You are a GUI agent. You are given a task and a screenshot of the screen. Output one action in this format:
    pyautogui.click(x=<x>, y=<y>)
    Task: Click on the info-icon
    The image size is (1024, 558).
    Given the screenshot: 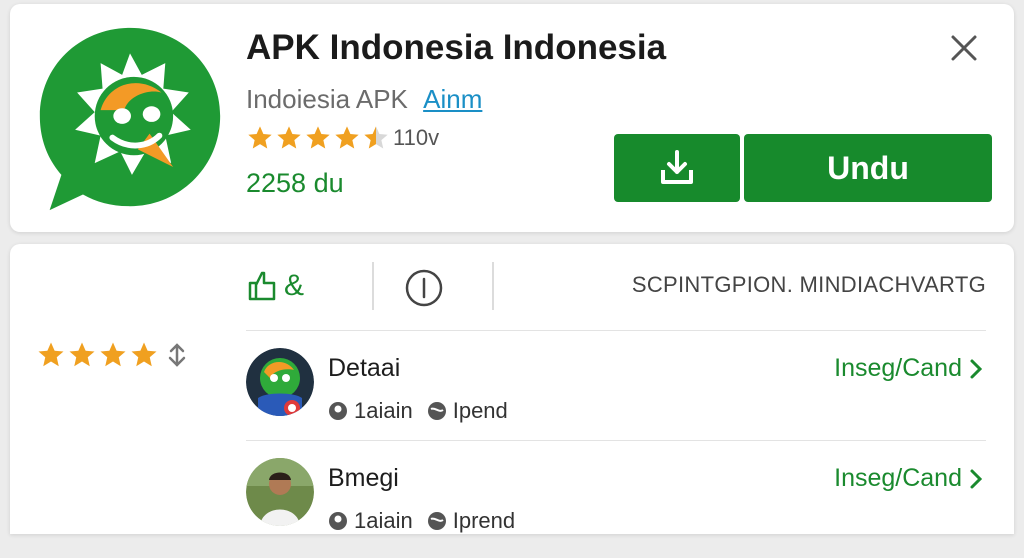 What is the action you would take?
    pyautogui.click(x=424, y=288)
    